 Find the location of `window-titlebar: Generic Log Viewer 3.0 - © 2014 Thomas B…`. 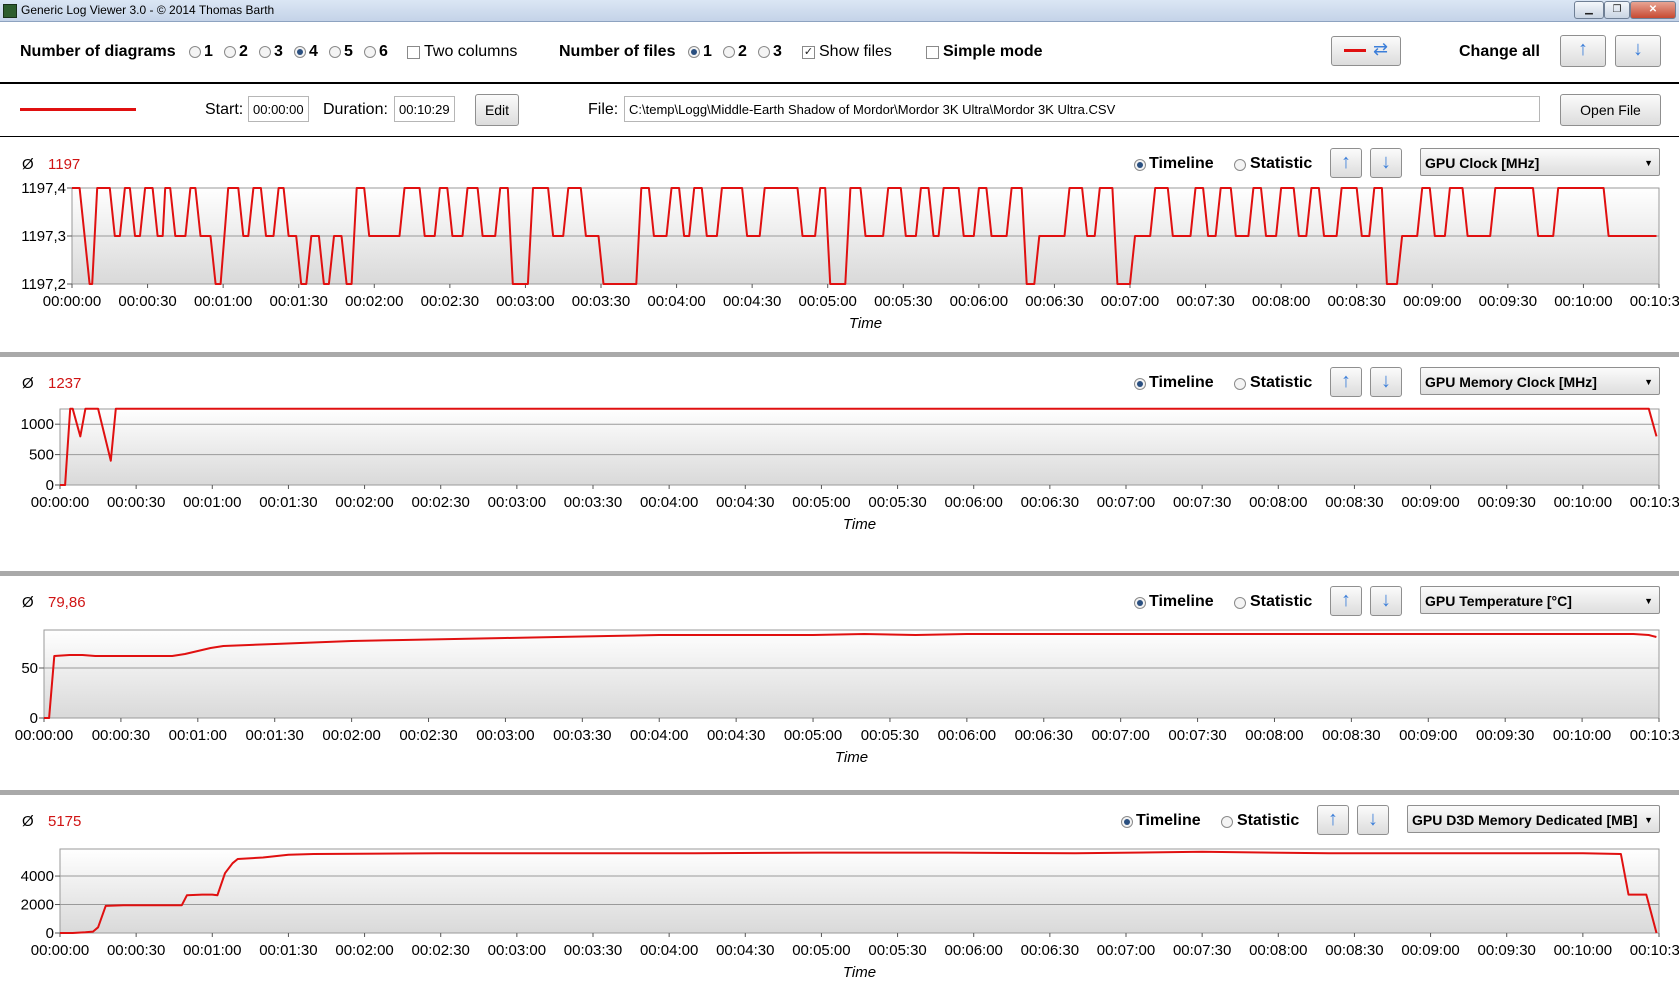

window-titlebar: Generic Log Viewer 3.0 - © 2014 Thomas B… is located at coordinates (839, 11).